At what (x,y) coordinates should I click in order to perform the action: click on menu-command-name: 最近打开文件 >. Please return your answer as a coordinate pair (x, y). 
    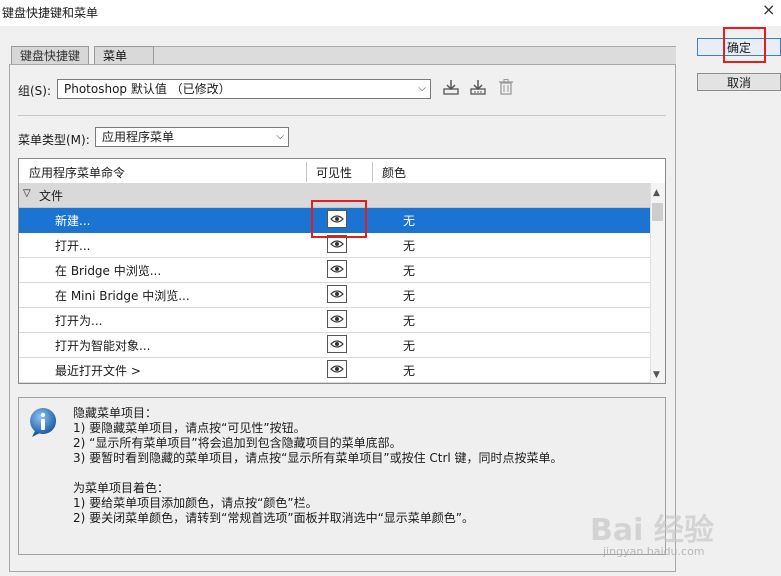
    Looking at the image, I should click on (98, 371).